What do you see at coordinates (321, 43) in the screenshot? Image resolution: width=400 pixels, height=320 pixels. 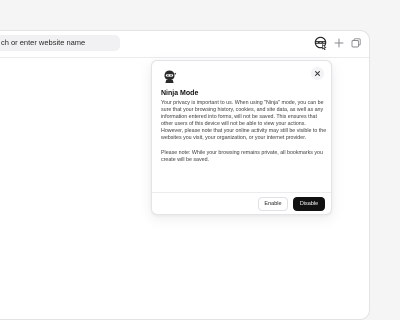 I see `ninja-mode-icon` at bounding box center [321, 43].